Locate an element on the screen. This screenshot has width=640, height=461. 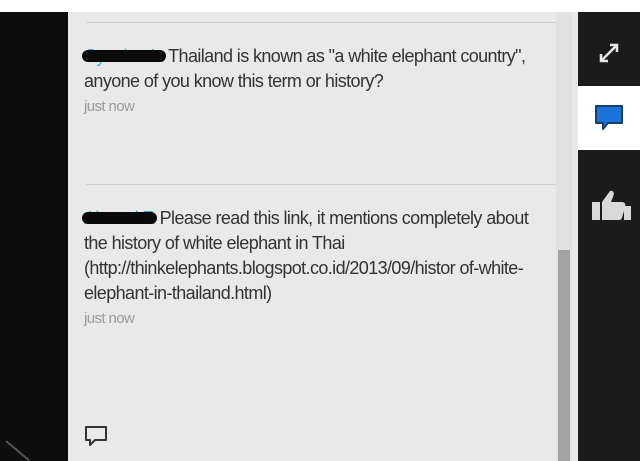
expand-button is located at coordinates (609, 54).